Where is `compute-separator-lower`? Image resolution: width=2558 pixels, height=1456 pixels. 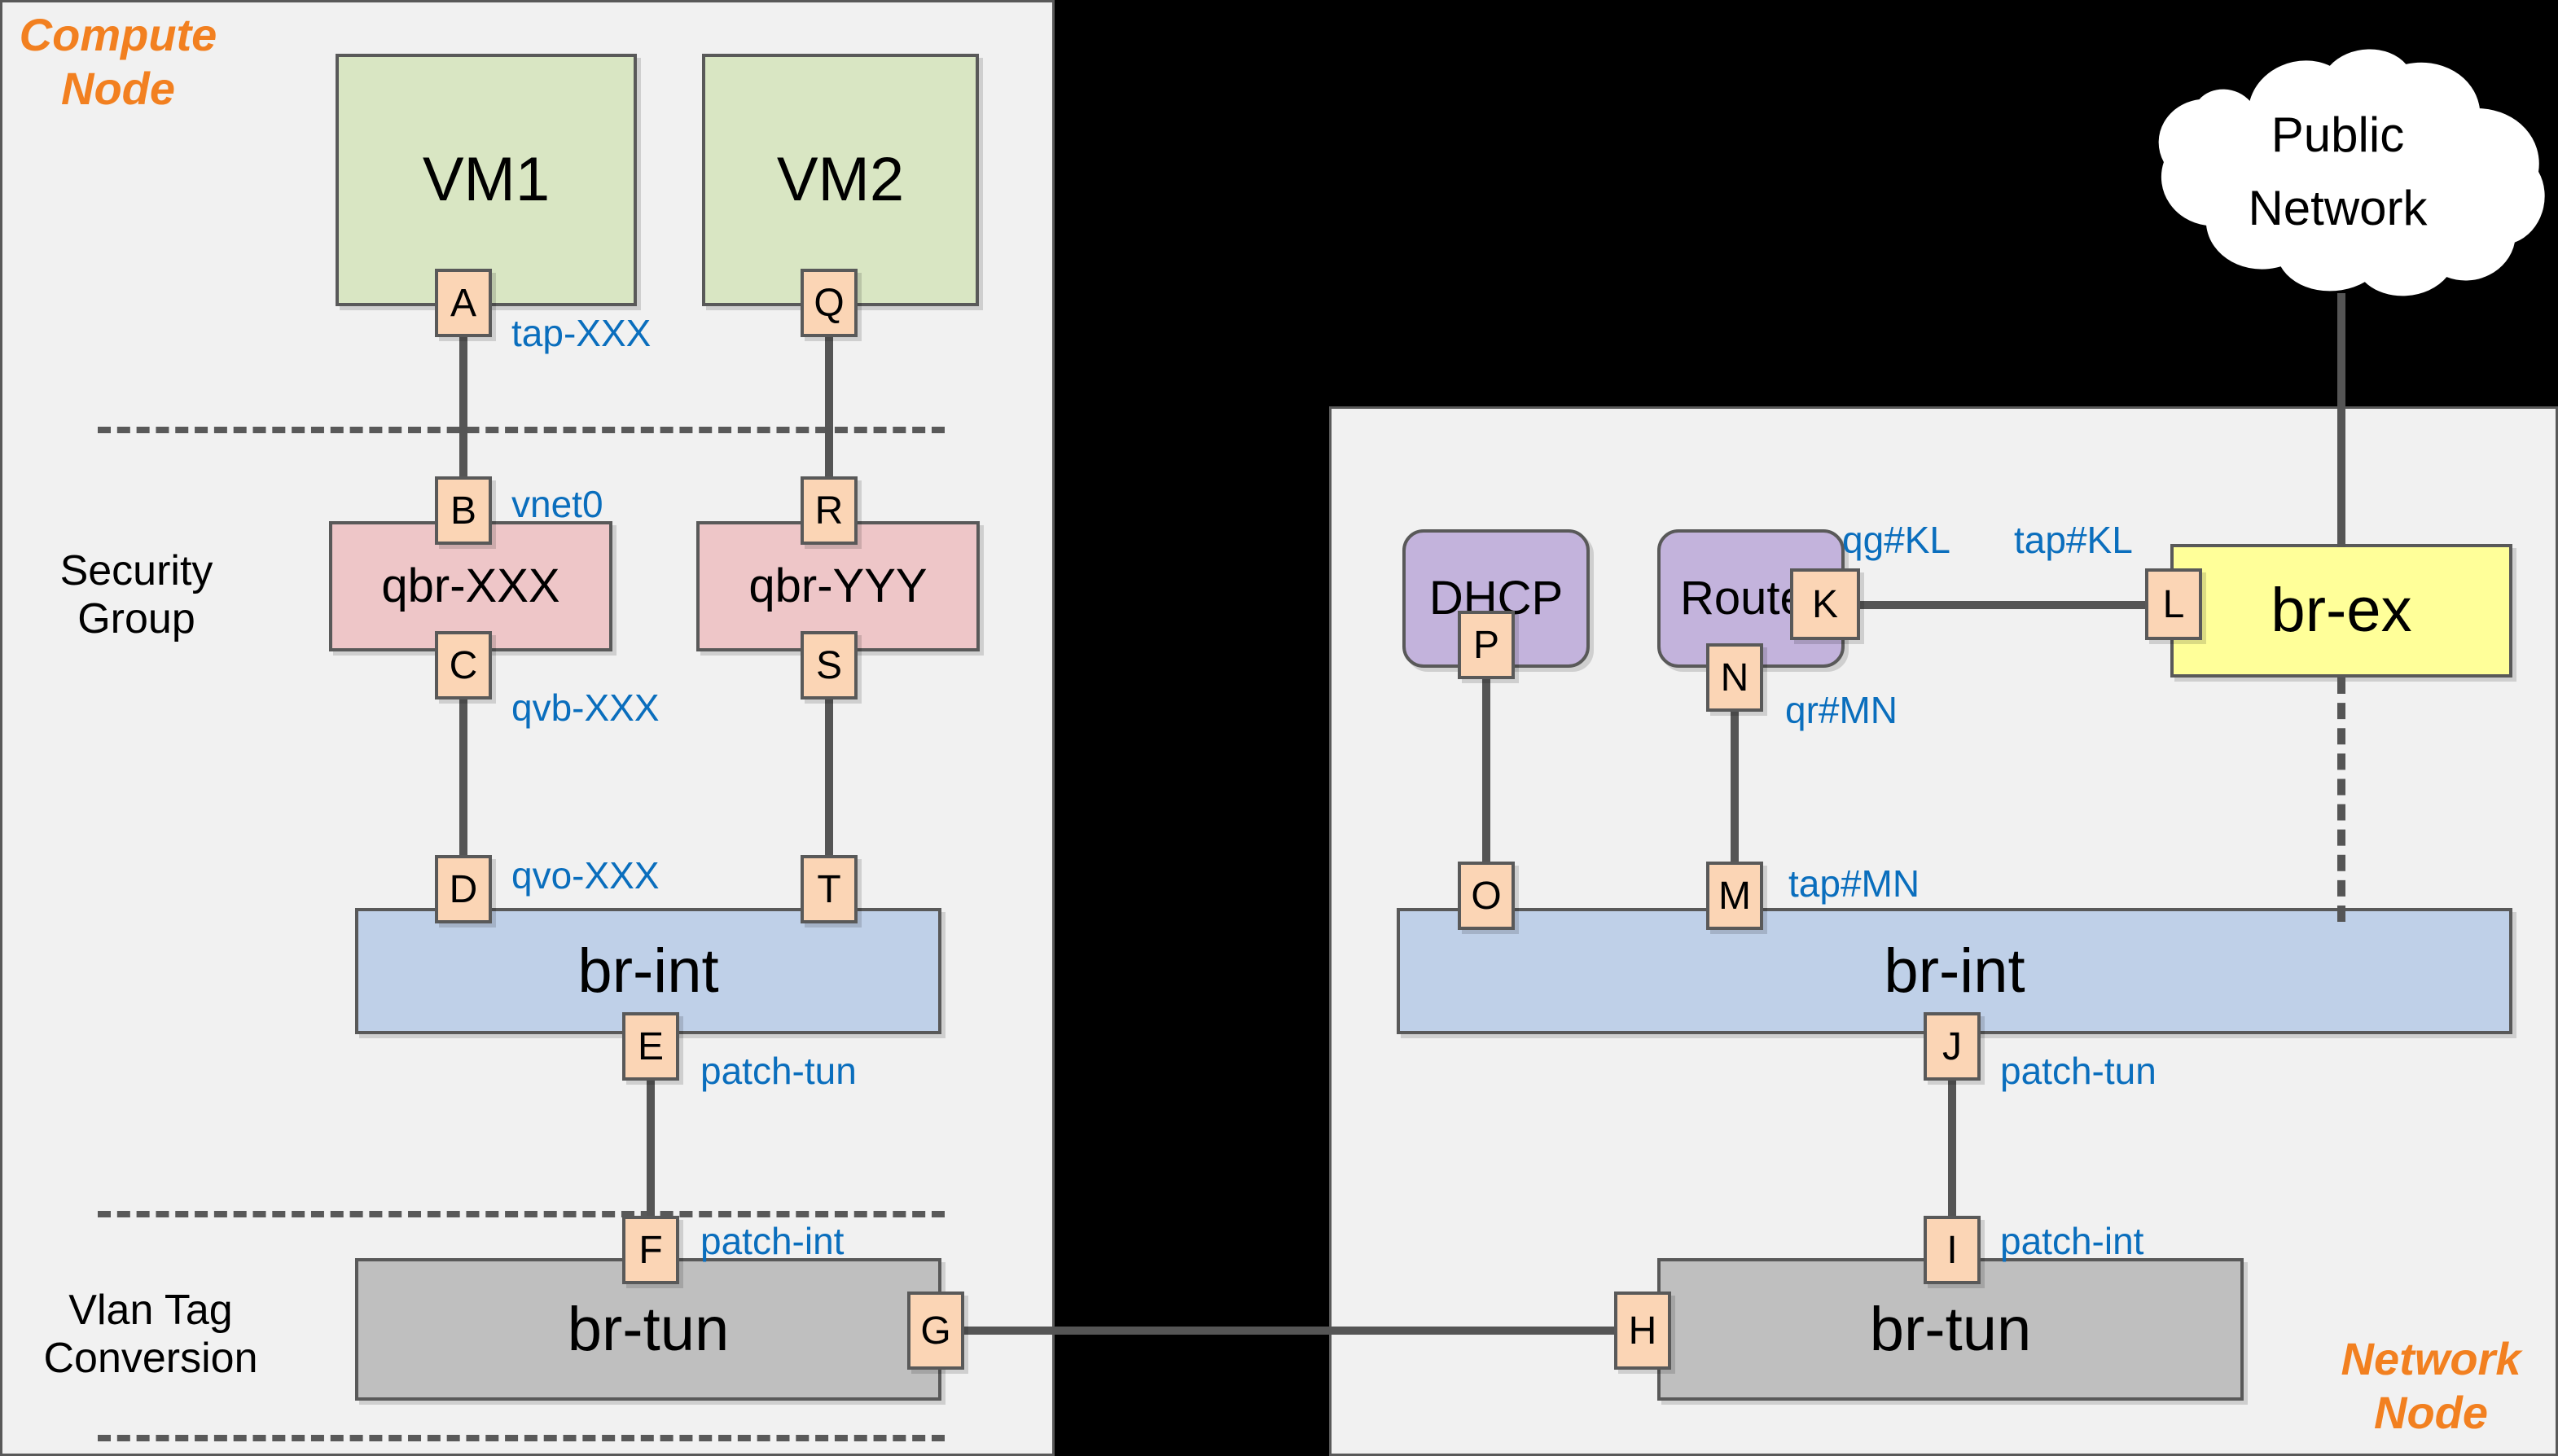 compute-separator-lower is located at coordinates (521, 1438).